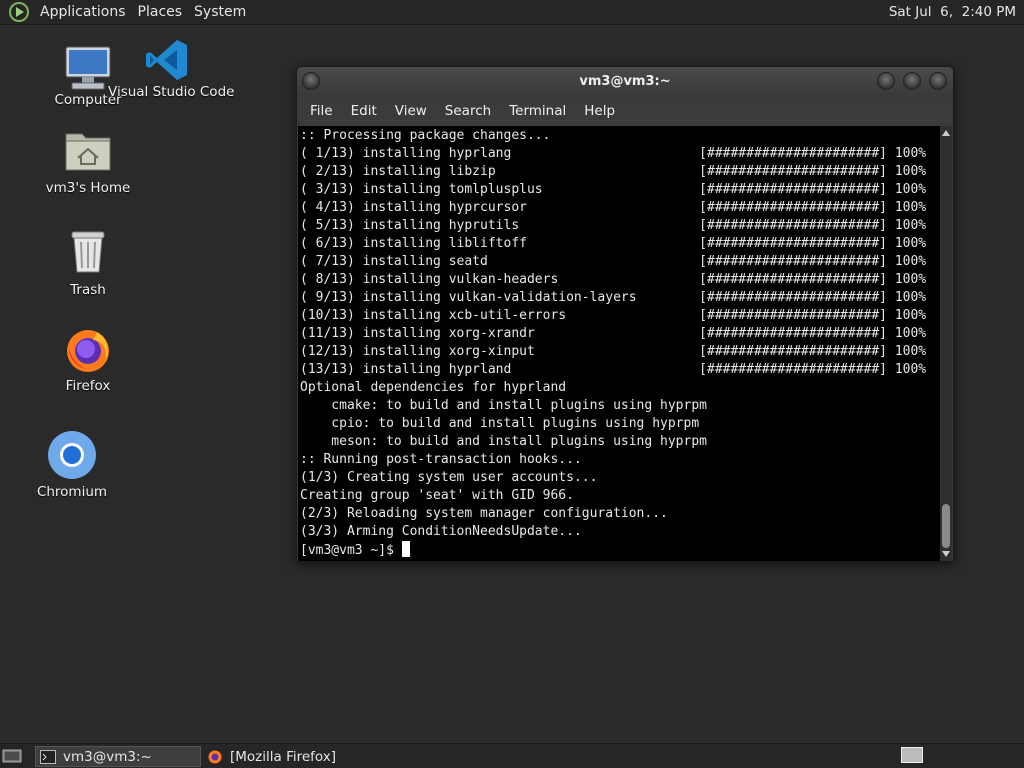  I want to click on desktop-icon-label: Firefox, so click(88, 386).